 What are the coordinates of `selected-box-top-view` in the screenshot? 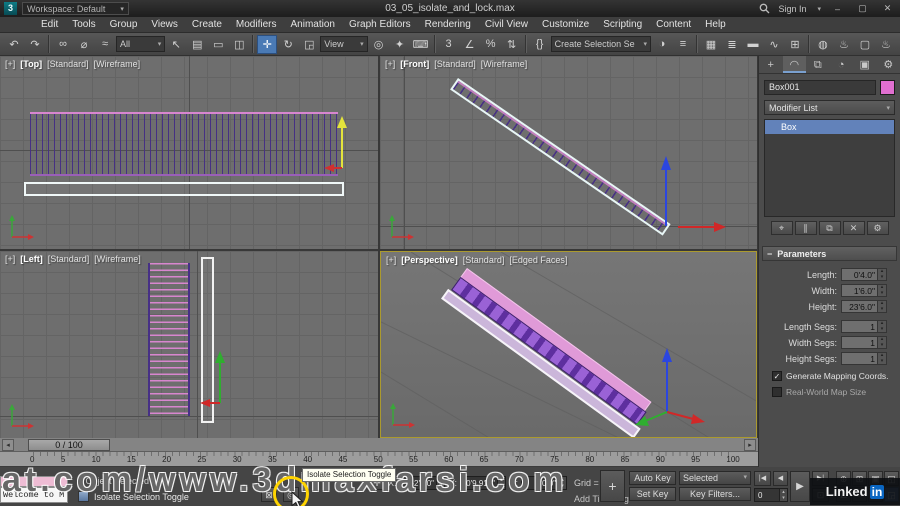 It's located at (184, 189).